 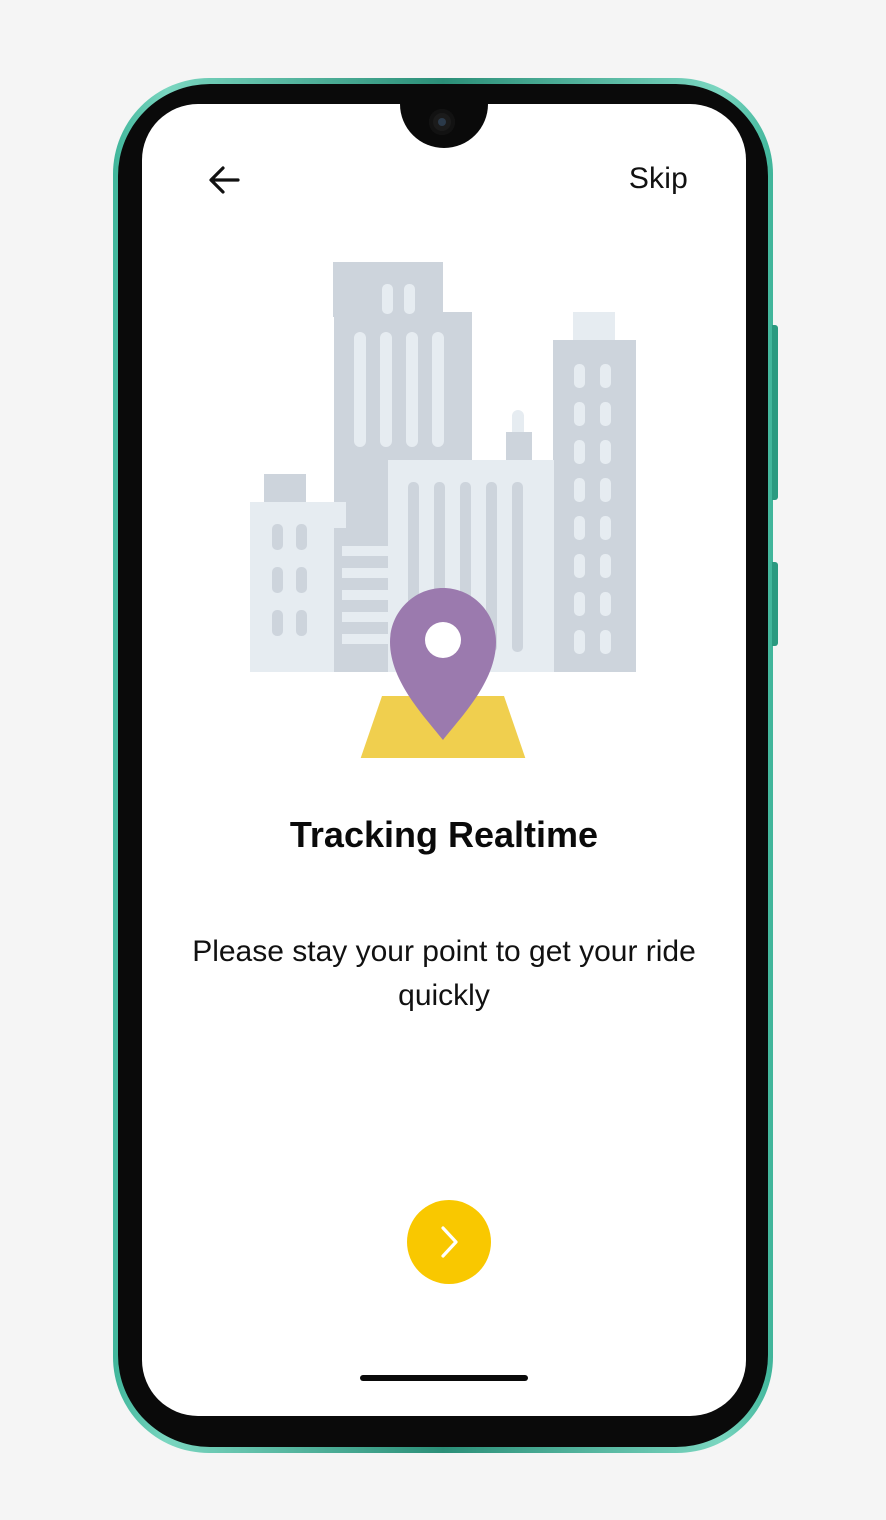 What do you see at coordinates (444, 834) in the screenshot?
I see `page-title: Tracking Realtime` at bounding box center [444, 834].